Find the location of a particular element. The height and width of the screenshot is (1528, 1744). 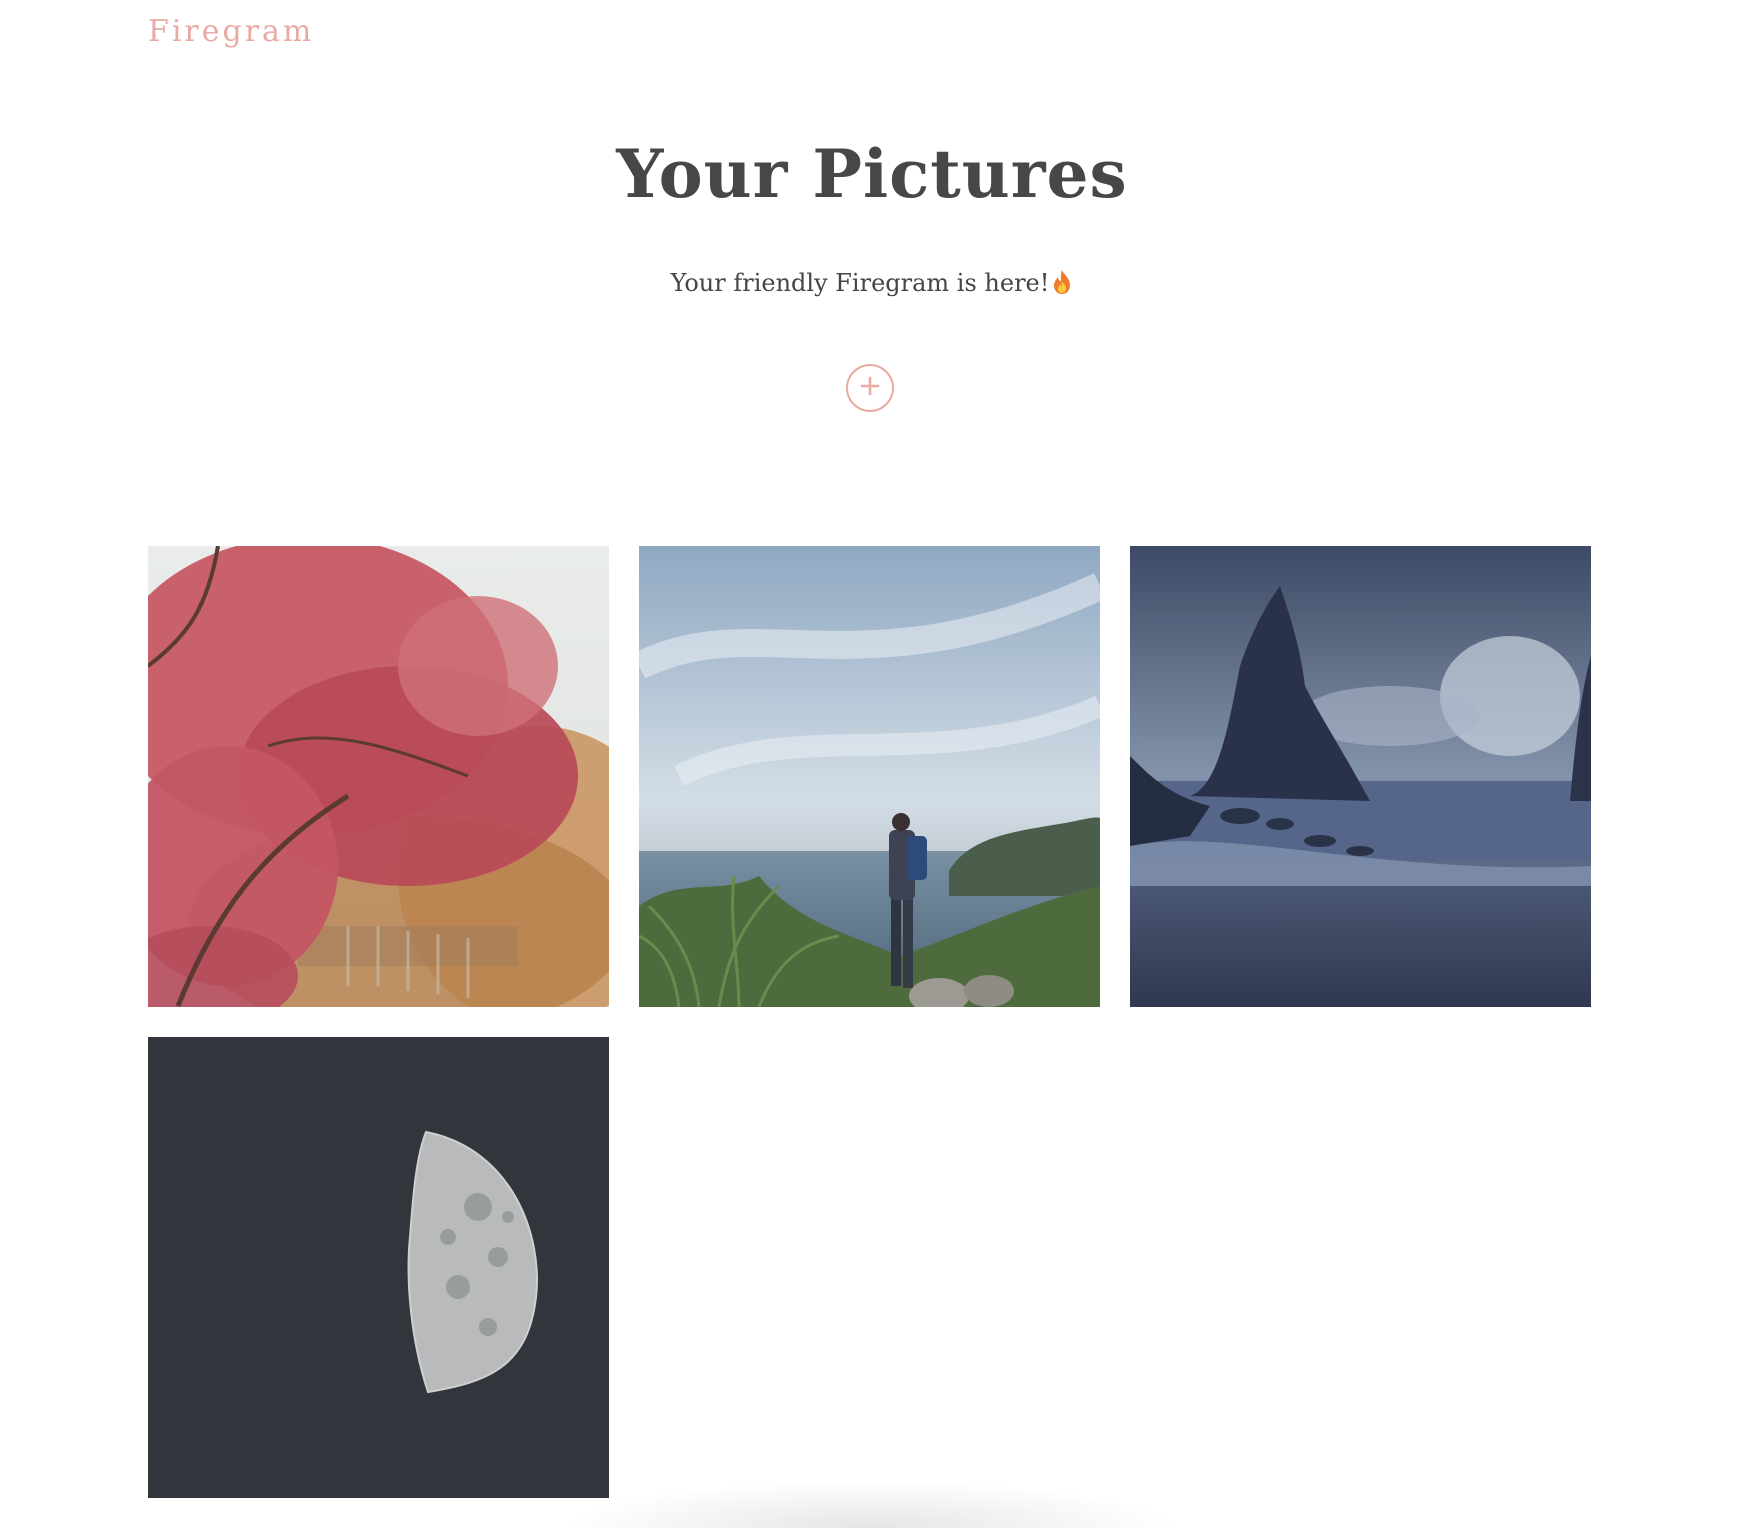

add-picture-button is located at coordinates (870, 388).